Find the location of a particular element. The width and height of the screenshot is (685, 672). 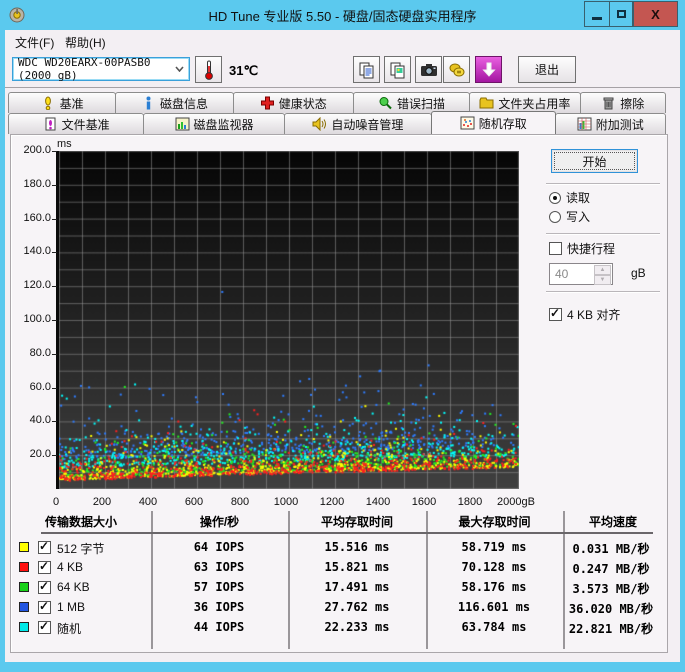

copy-image-icon is located at coordinates (397, 70).